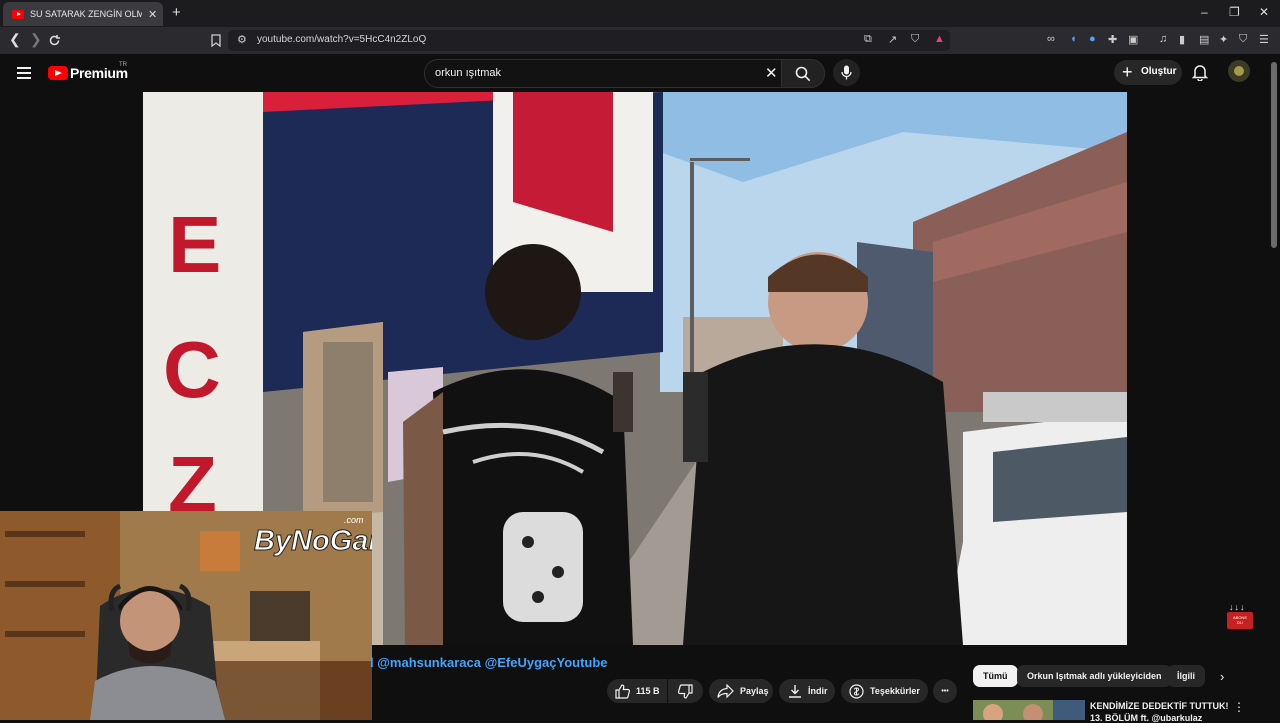  What do you see at coordinates (1239, 71) in the screenshot?
I see `account-avatar` at bounding box center [1239, 71].